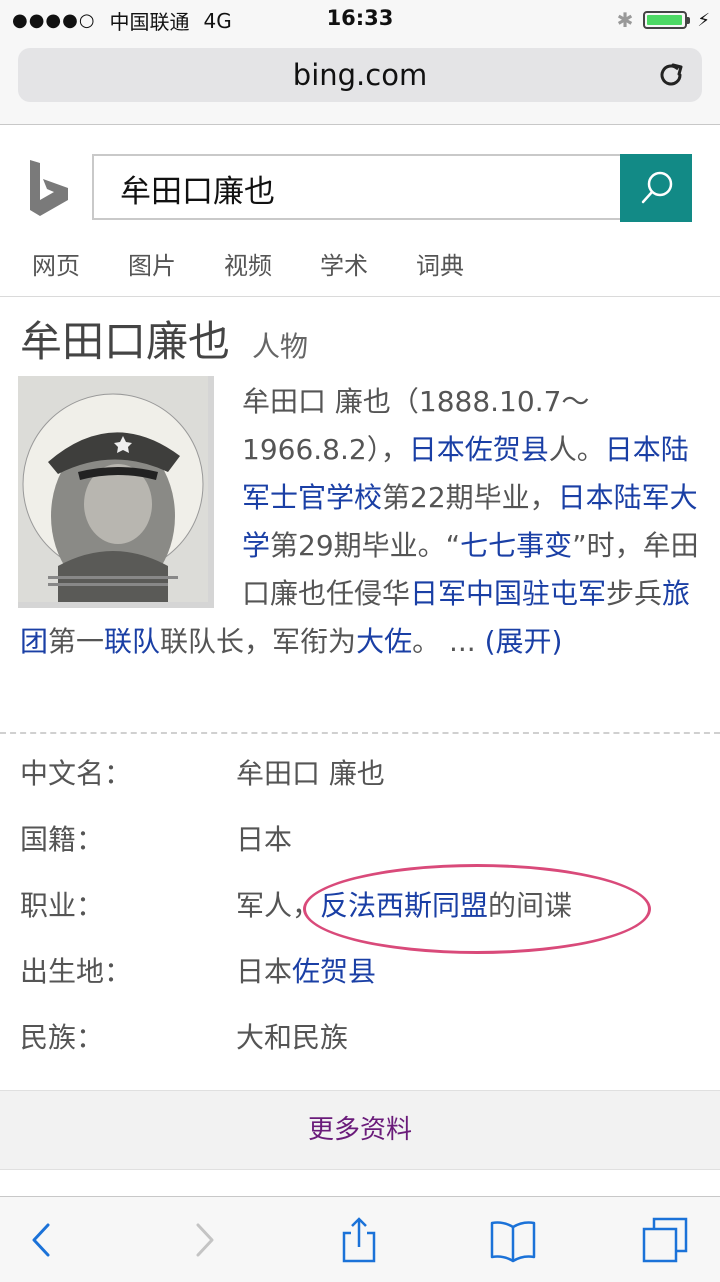 The image size is (720, 1282). What do you see at coordinates (76, 971) in the screenshot?
I see `fact-key: 出生地：` at bounding box center [76, 971].